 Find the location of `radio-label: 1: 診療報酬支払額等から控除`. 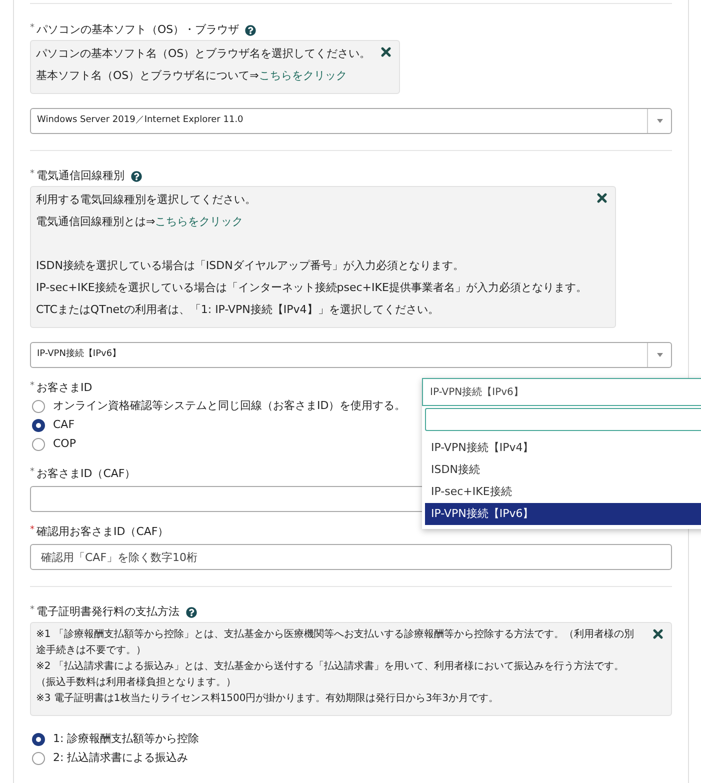

radio-label: 1: 診療報酬支払額等から控除 is located at coordinates (126, 739).